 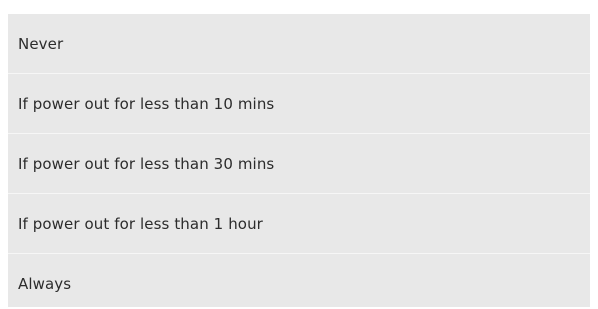 I want to click on option-label: Never, so click(x=41, y=43).